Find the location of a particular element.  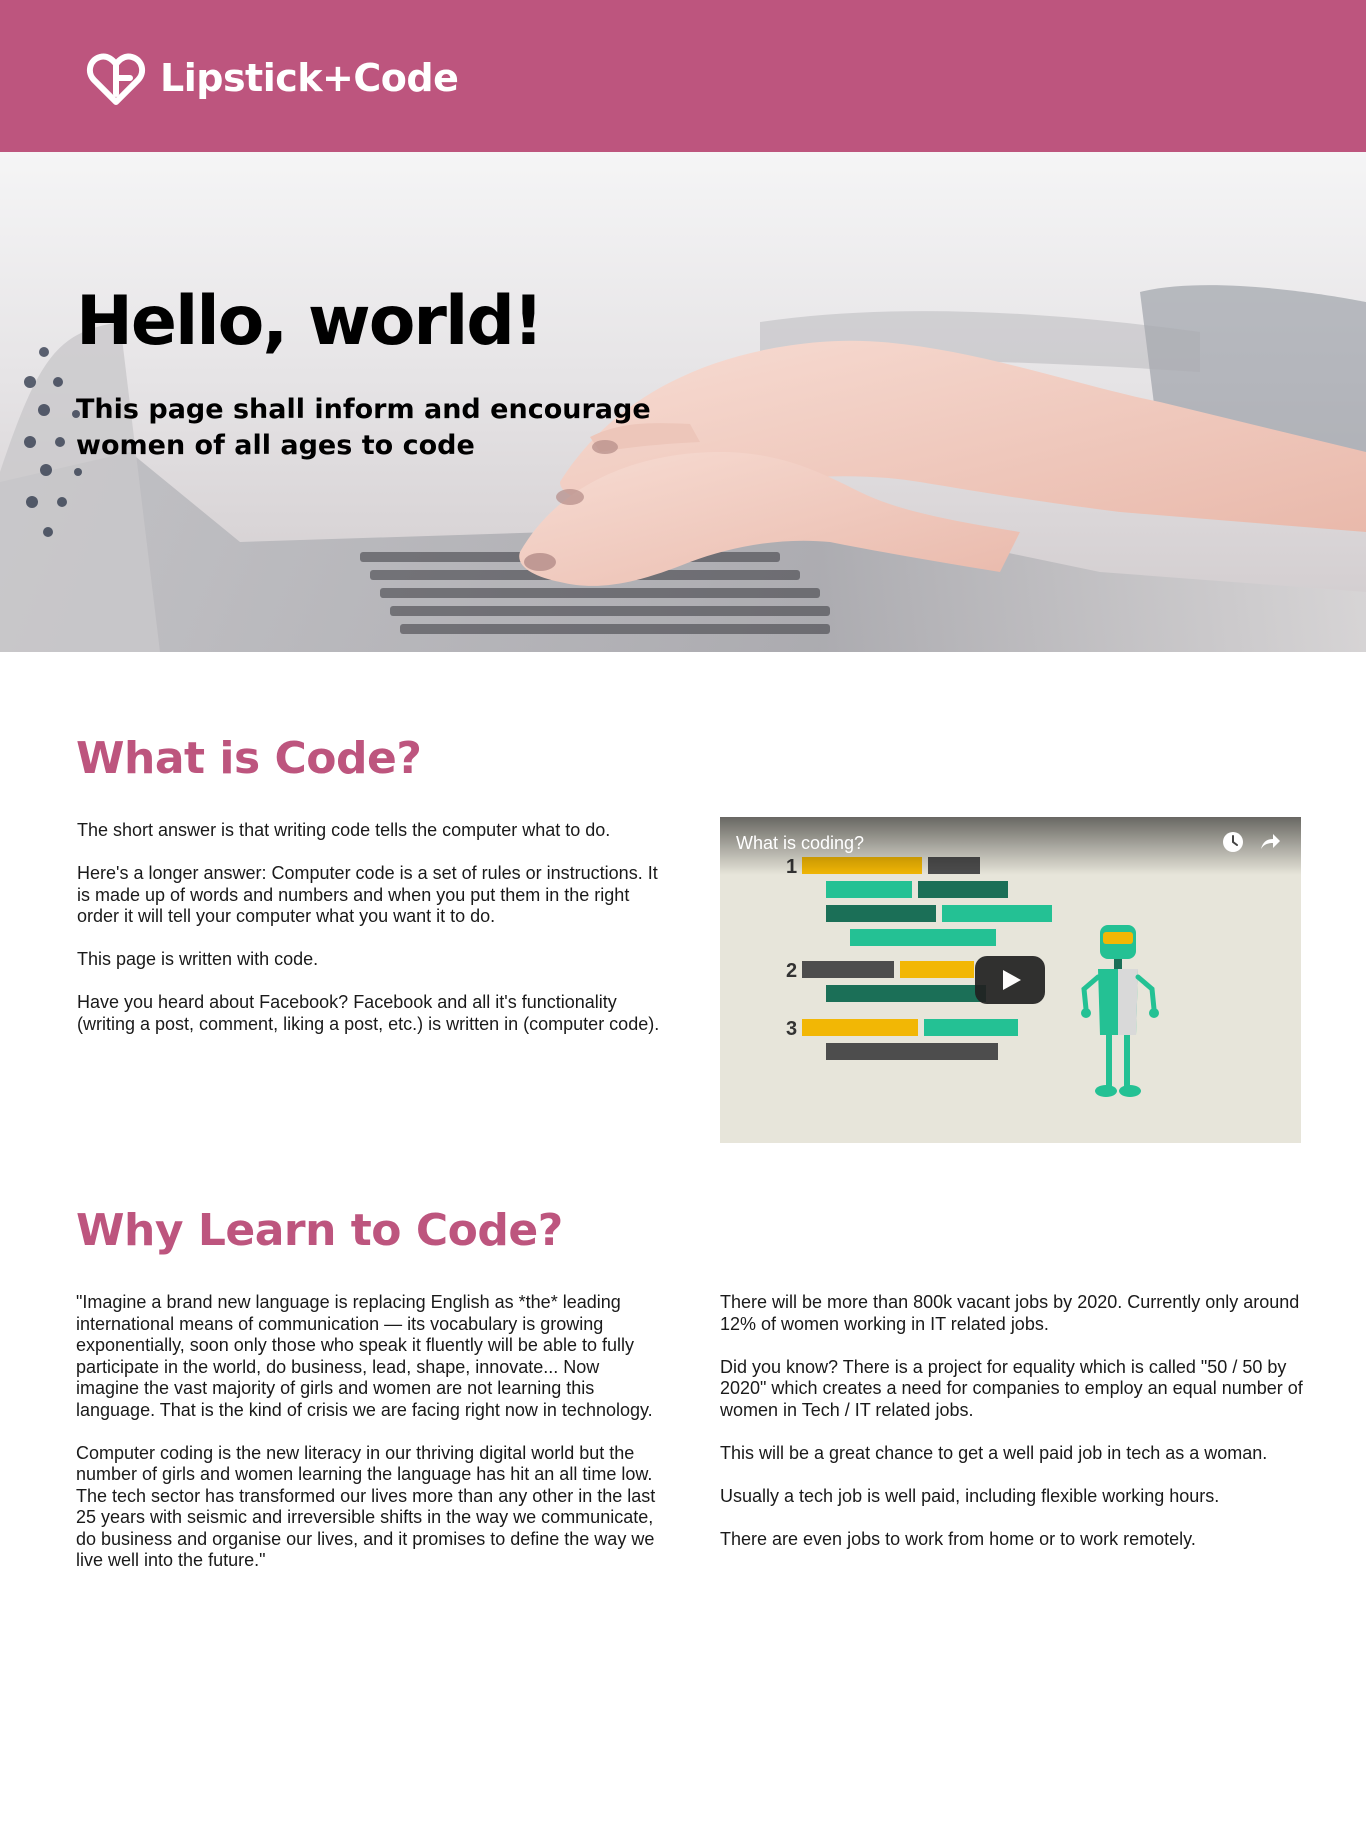

play-button is located at coordinates (1010, 980).